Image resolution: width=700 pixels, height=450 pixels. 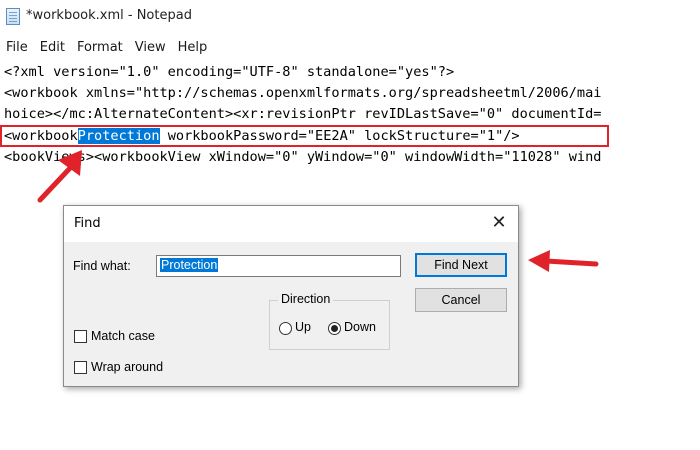 I want to click on cancel-button: Cancel, so click(x=461, y=300).